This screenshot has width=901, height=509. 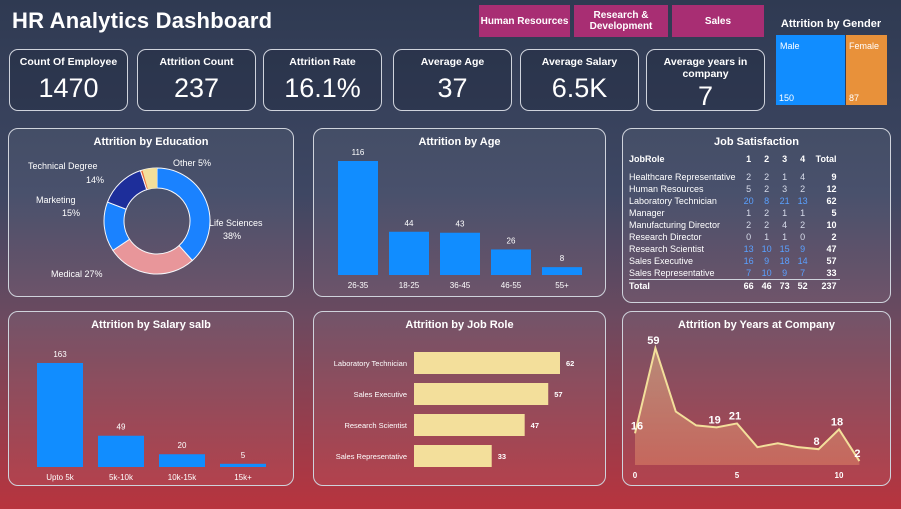 What do you see at coordinates (767, 162) in the screenshot?
I see `column-header: 2` at bounding box center [767, 162].